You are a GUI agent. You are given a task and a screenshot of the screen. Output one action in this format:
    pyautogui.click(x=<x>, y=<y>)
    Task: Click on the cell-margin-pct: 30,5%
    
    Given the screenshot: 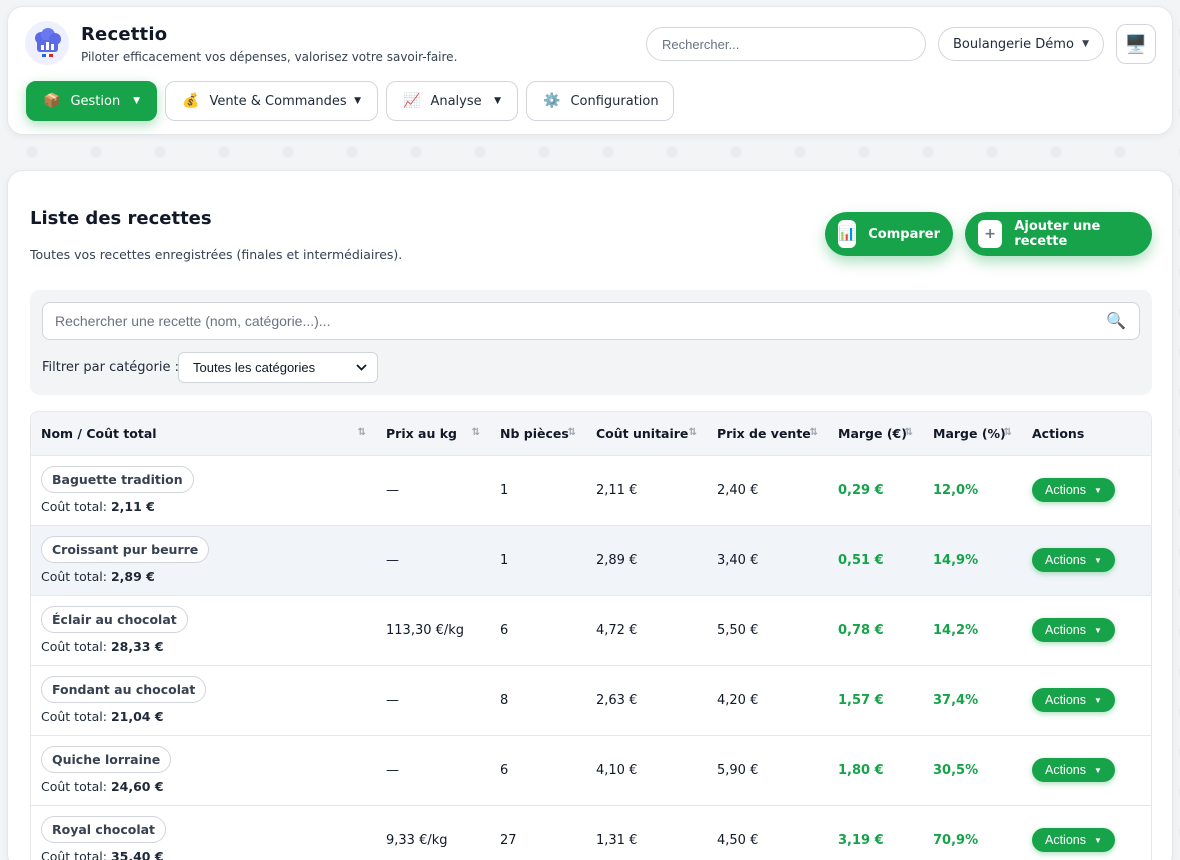 What is the action you would take?
    pyautogui.click(x=972, y=770)
    